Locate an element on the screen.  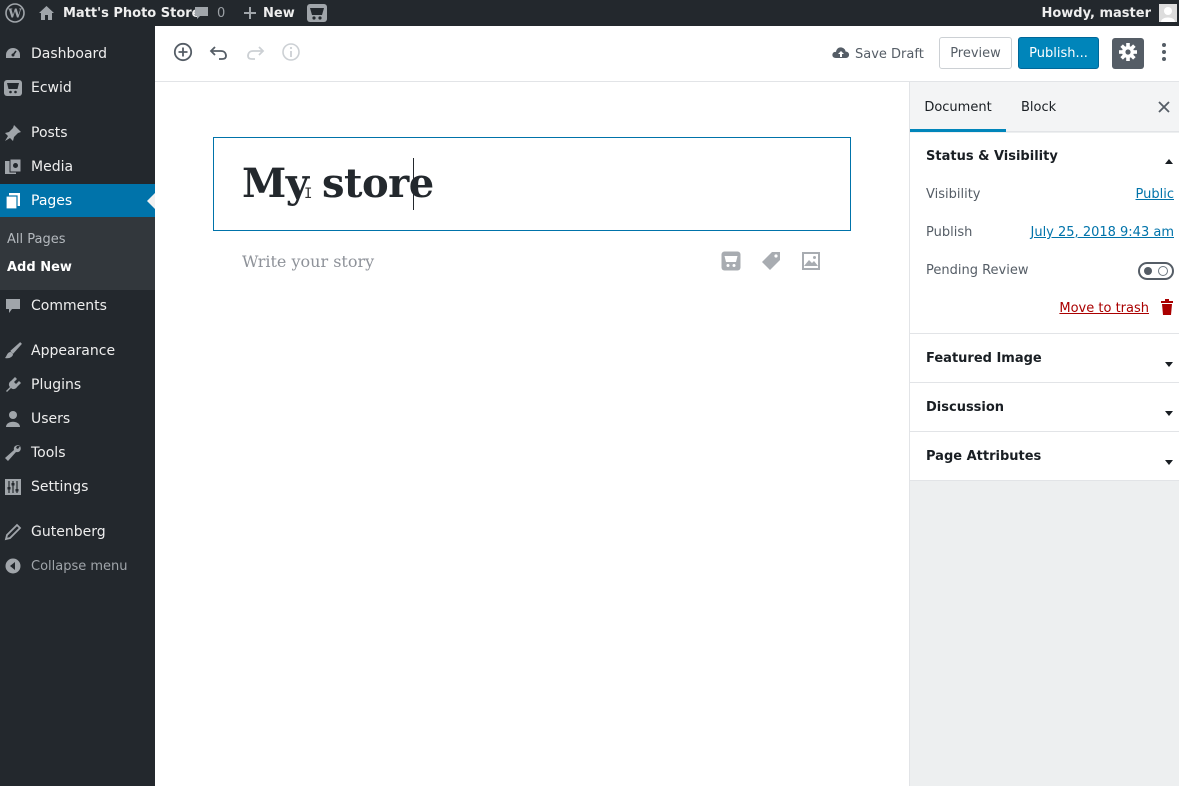
menu-label: Settings is located at coordinates (60, 487).